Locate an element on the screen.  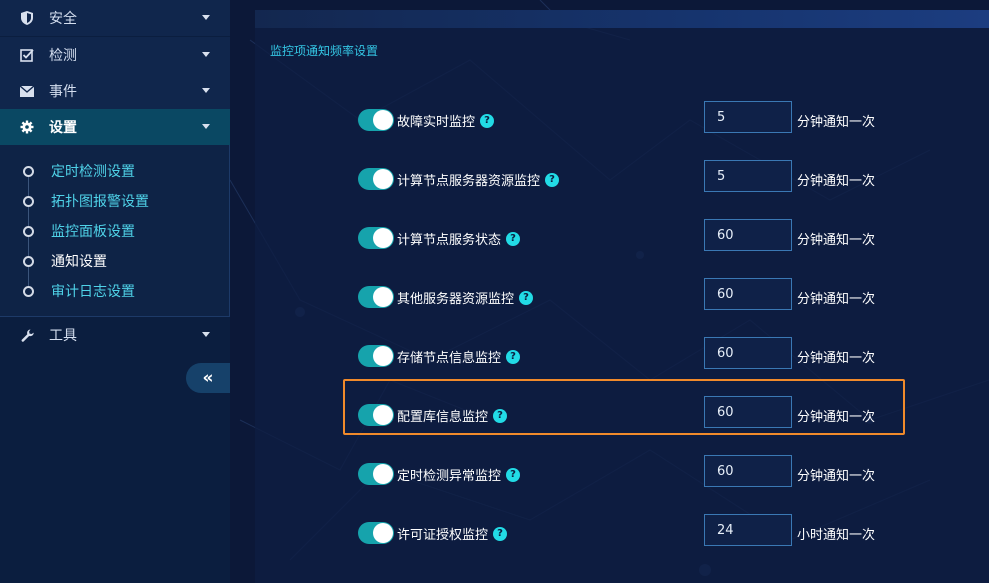
nav-item-label: 检测 is located at coordinates (63, 56).